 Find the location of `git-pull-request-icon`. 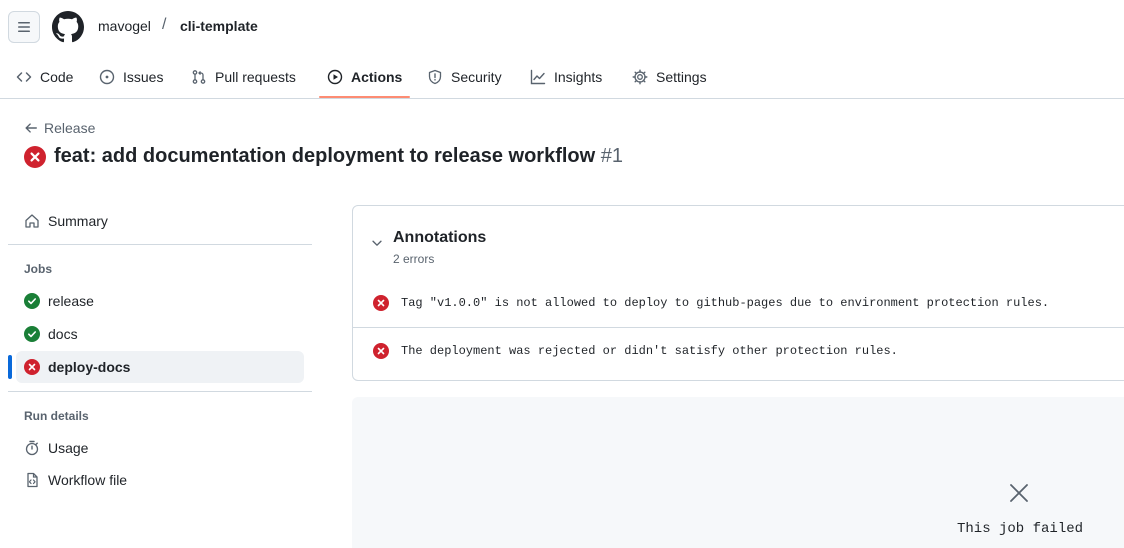

git-pull-request-icon is located at coordinates (199, 77).